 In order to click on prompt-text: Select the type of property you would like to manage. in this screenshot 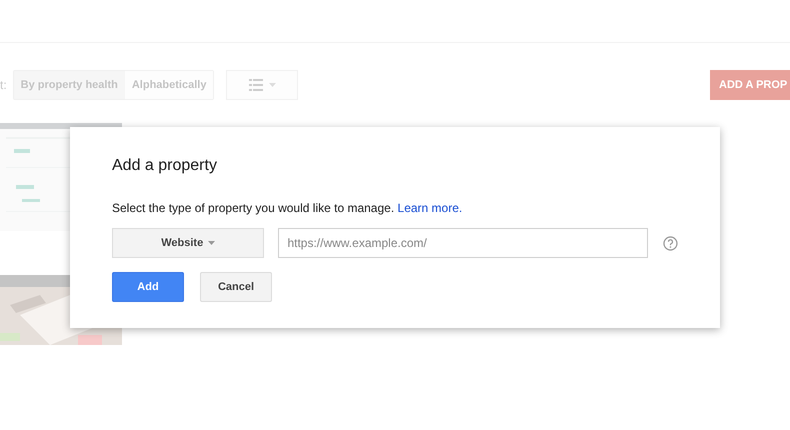, I will do `click(253, 208)`.